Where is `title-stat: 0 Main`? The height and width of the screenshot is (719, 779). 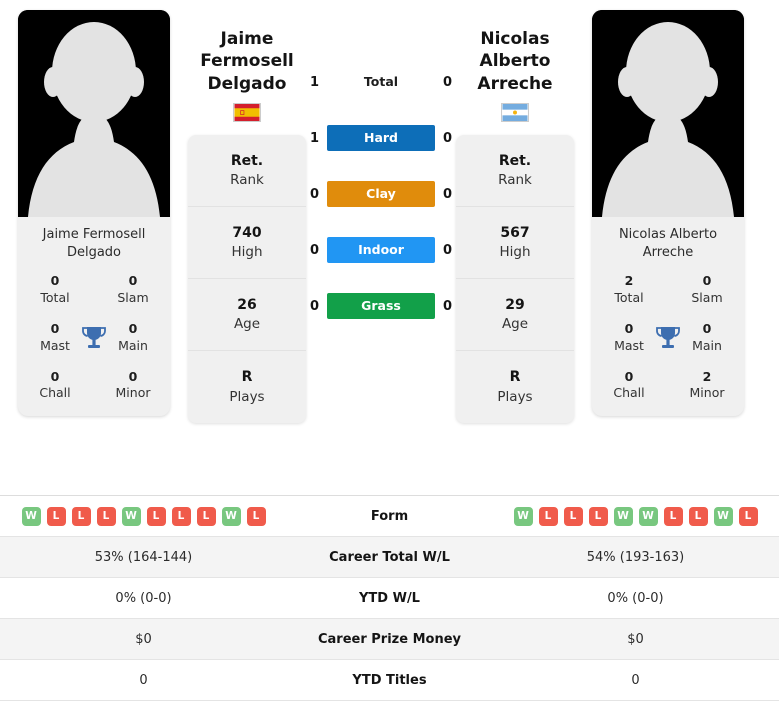
title-stat: 0 Main is located at coordinates (707, 338).